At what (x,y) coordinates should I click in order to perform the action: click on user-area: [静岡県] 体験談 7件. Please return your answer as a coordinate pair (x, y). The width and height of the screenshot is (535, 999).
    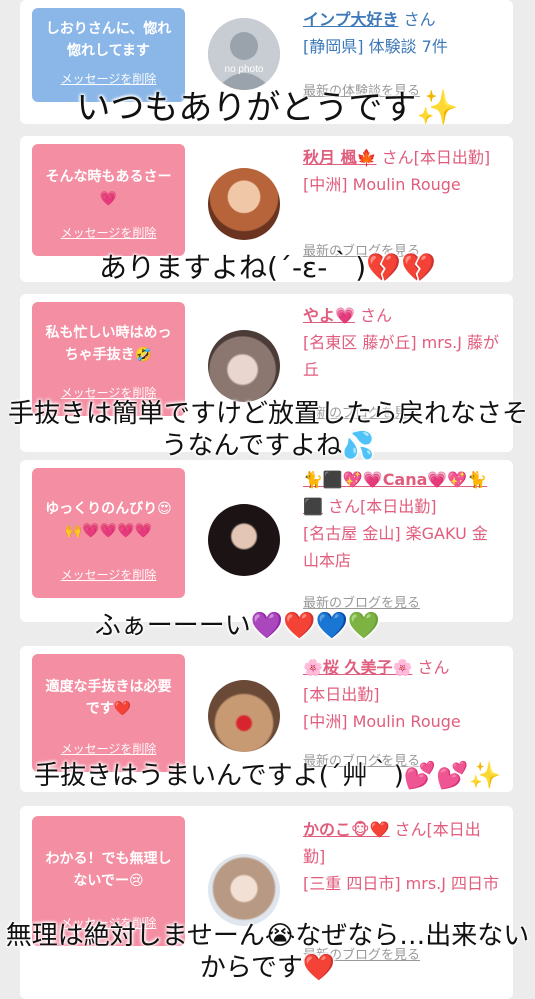
    Looking at the image, I should click on (375, 46).